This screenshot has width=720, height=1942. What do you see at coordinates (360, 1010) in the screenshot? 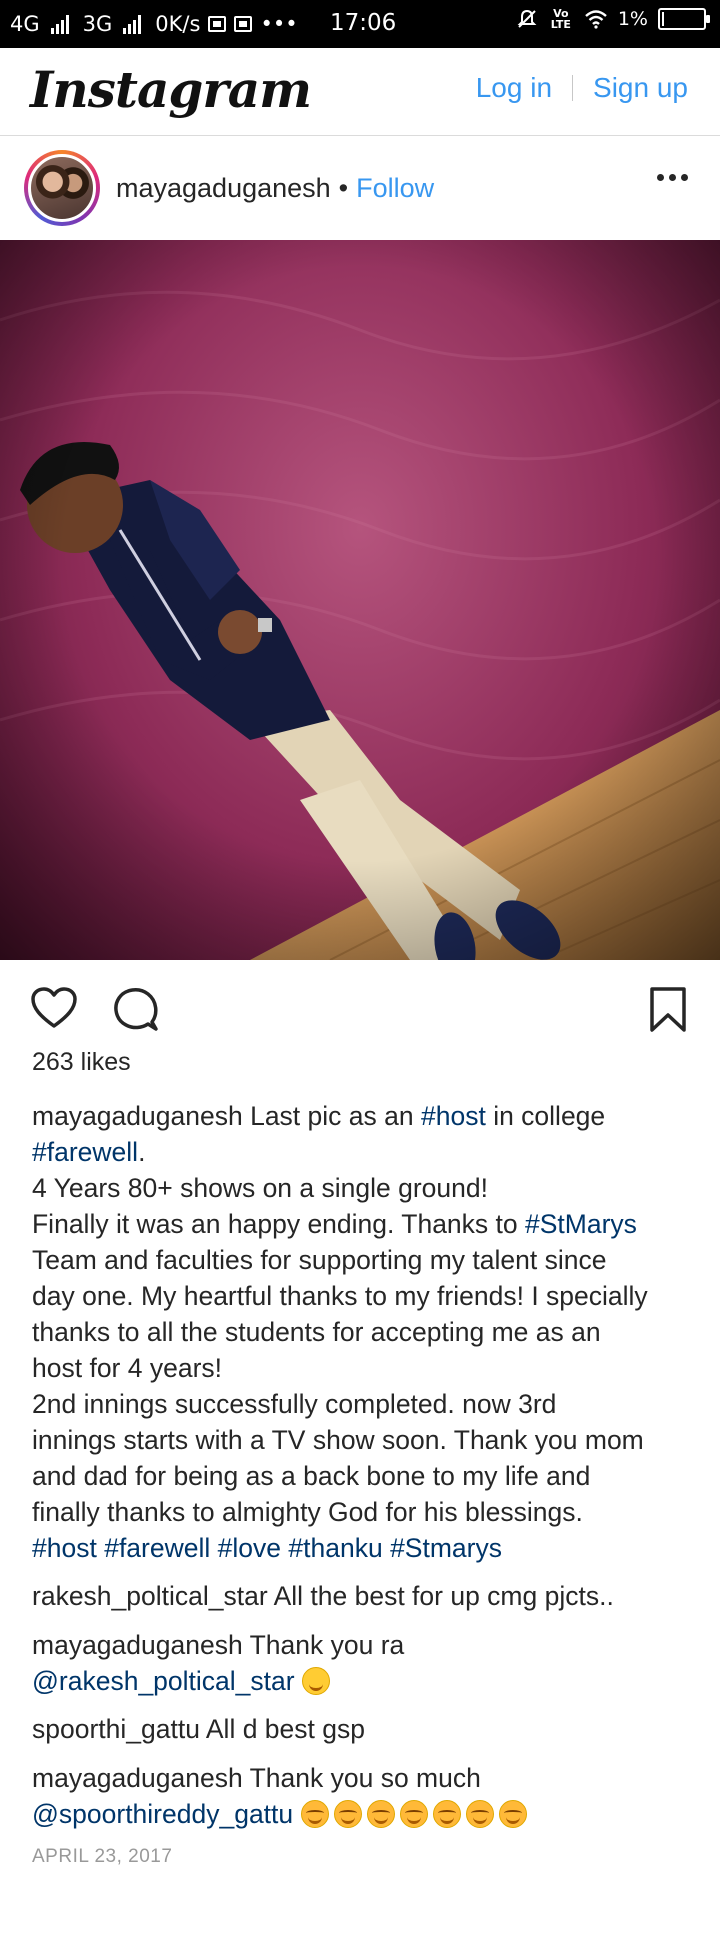
I see `action-bar` at bounding box center [360, 1010].